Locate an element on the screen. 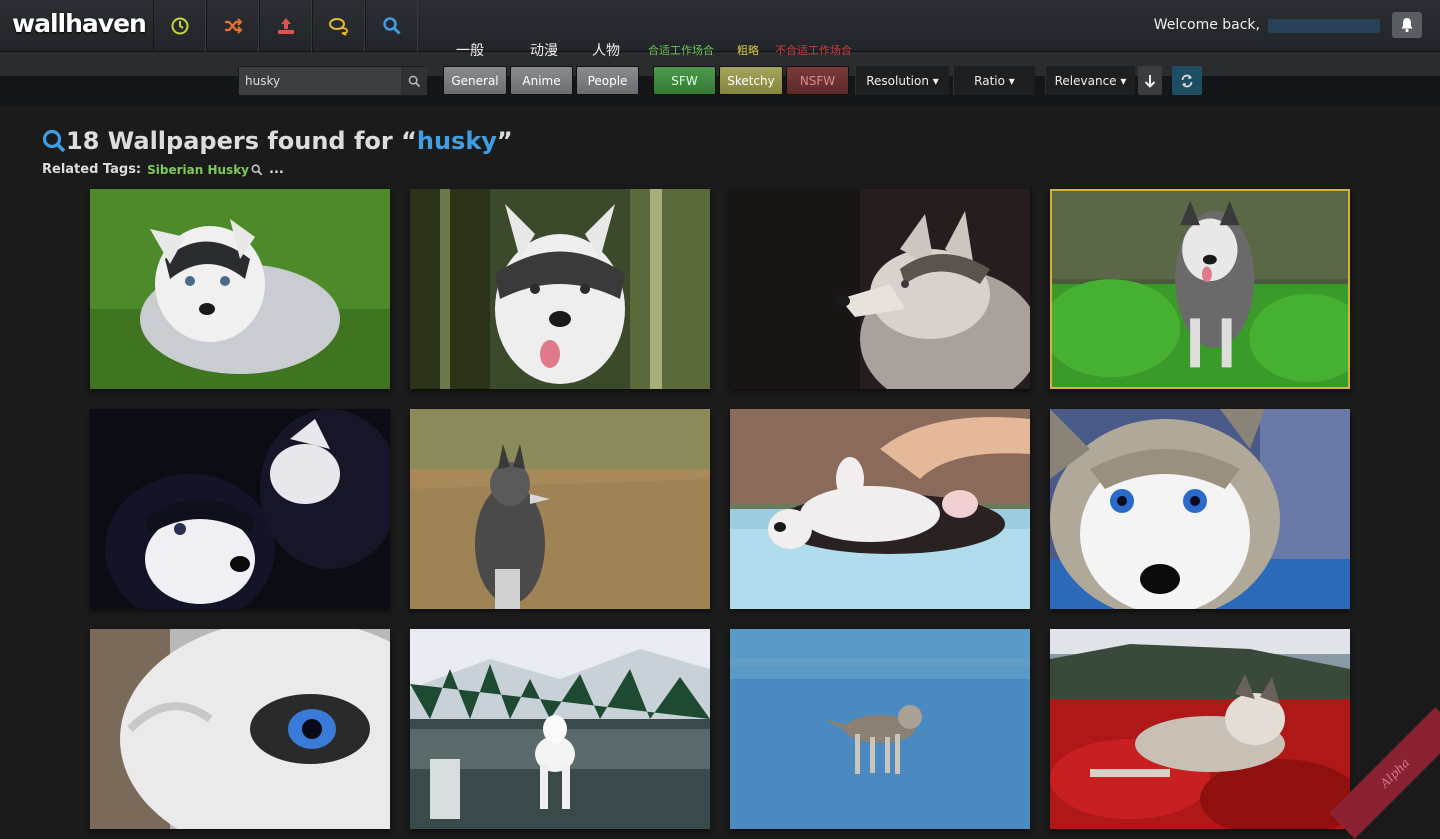 The image size is (1440, 839). general-annotation: 一般 is located at coordinates (470, 50).